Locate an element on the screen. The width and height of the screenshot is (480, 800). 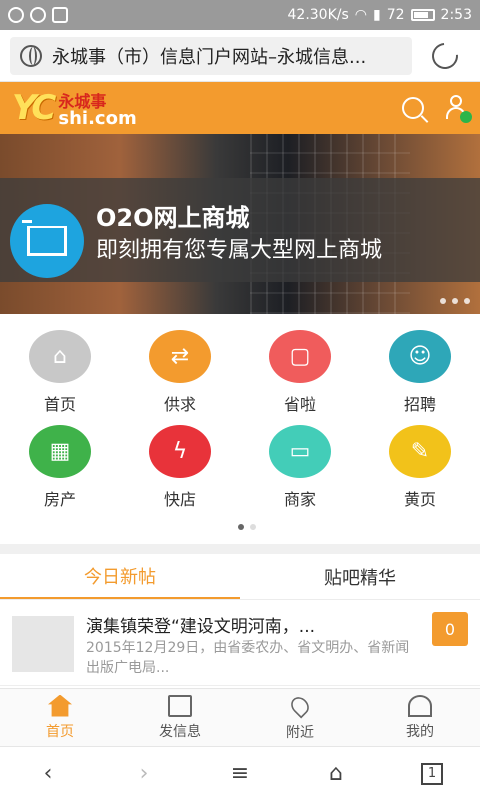
browser-toolbar: ‹ › ≡ ⌂ 1 is located at coordinates (240, 773).